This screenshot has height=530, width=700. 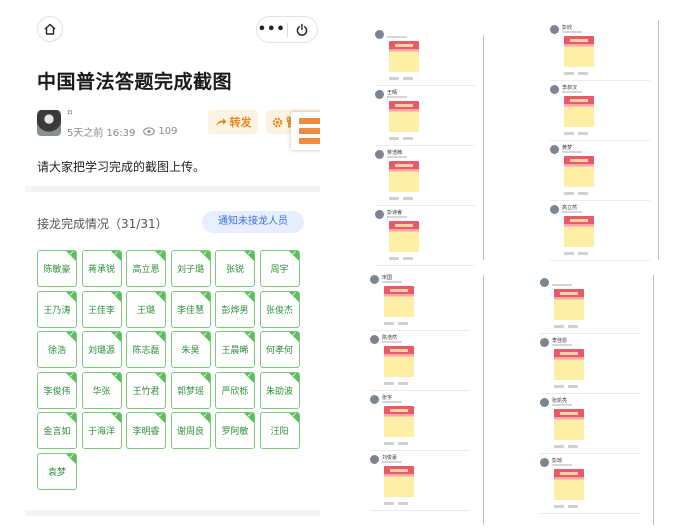 I want to click on participant-cell: 王乃涛 ✓, so click(x=57, y=309).